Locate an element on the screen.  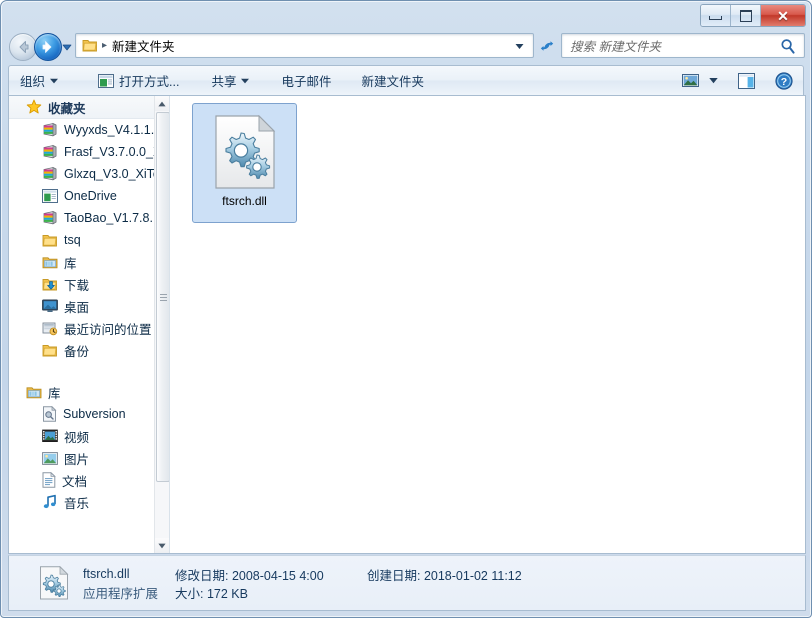
scrollbar-thumb is located at coordinates (162, 297).